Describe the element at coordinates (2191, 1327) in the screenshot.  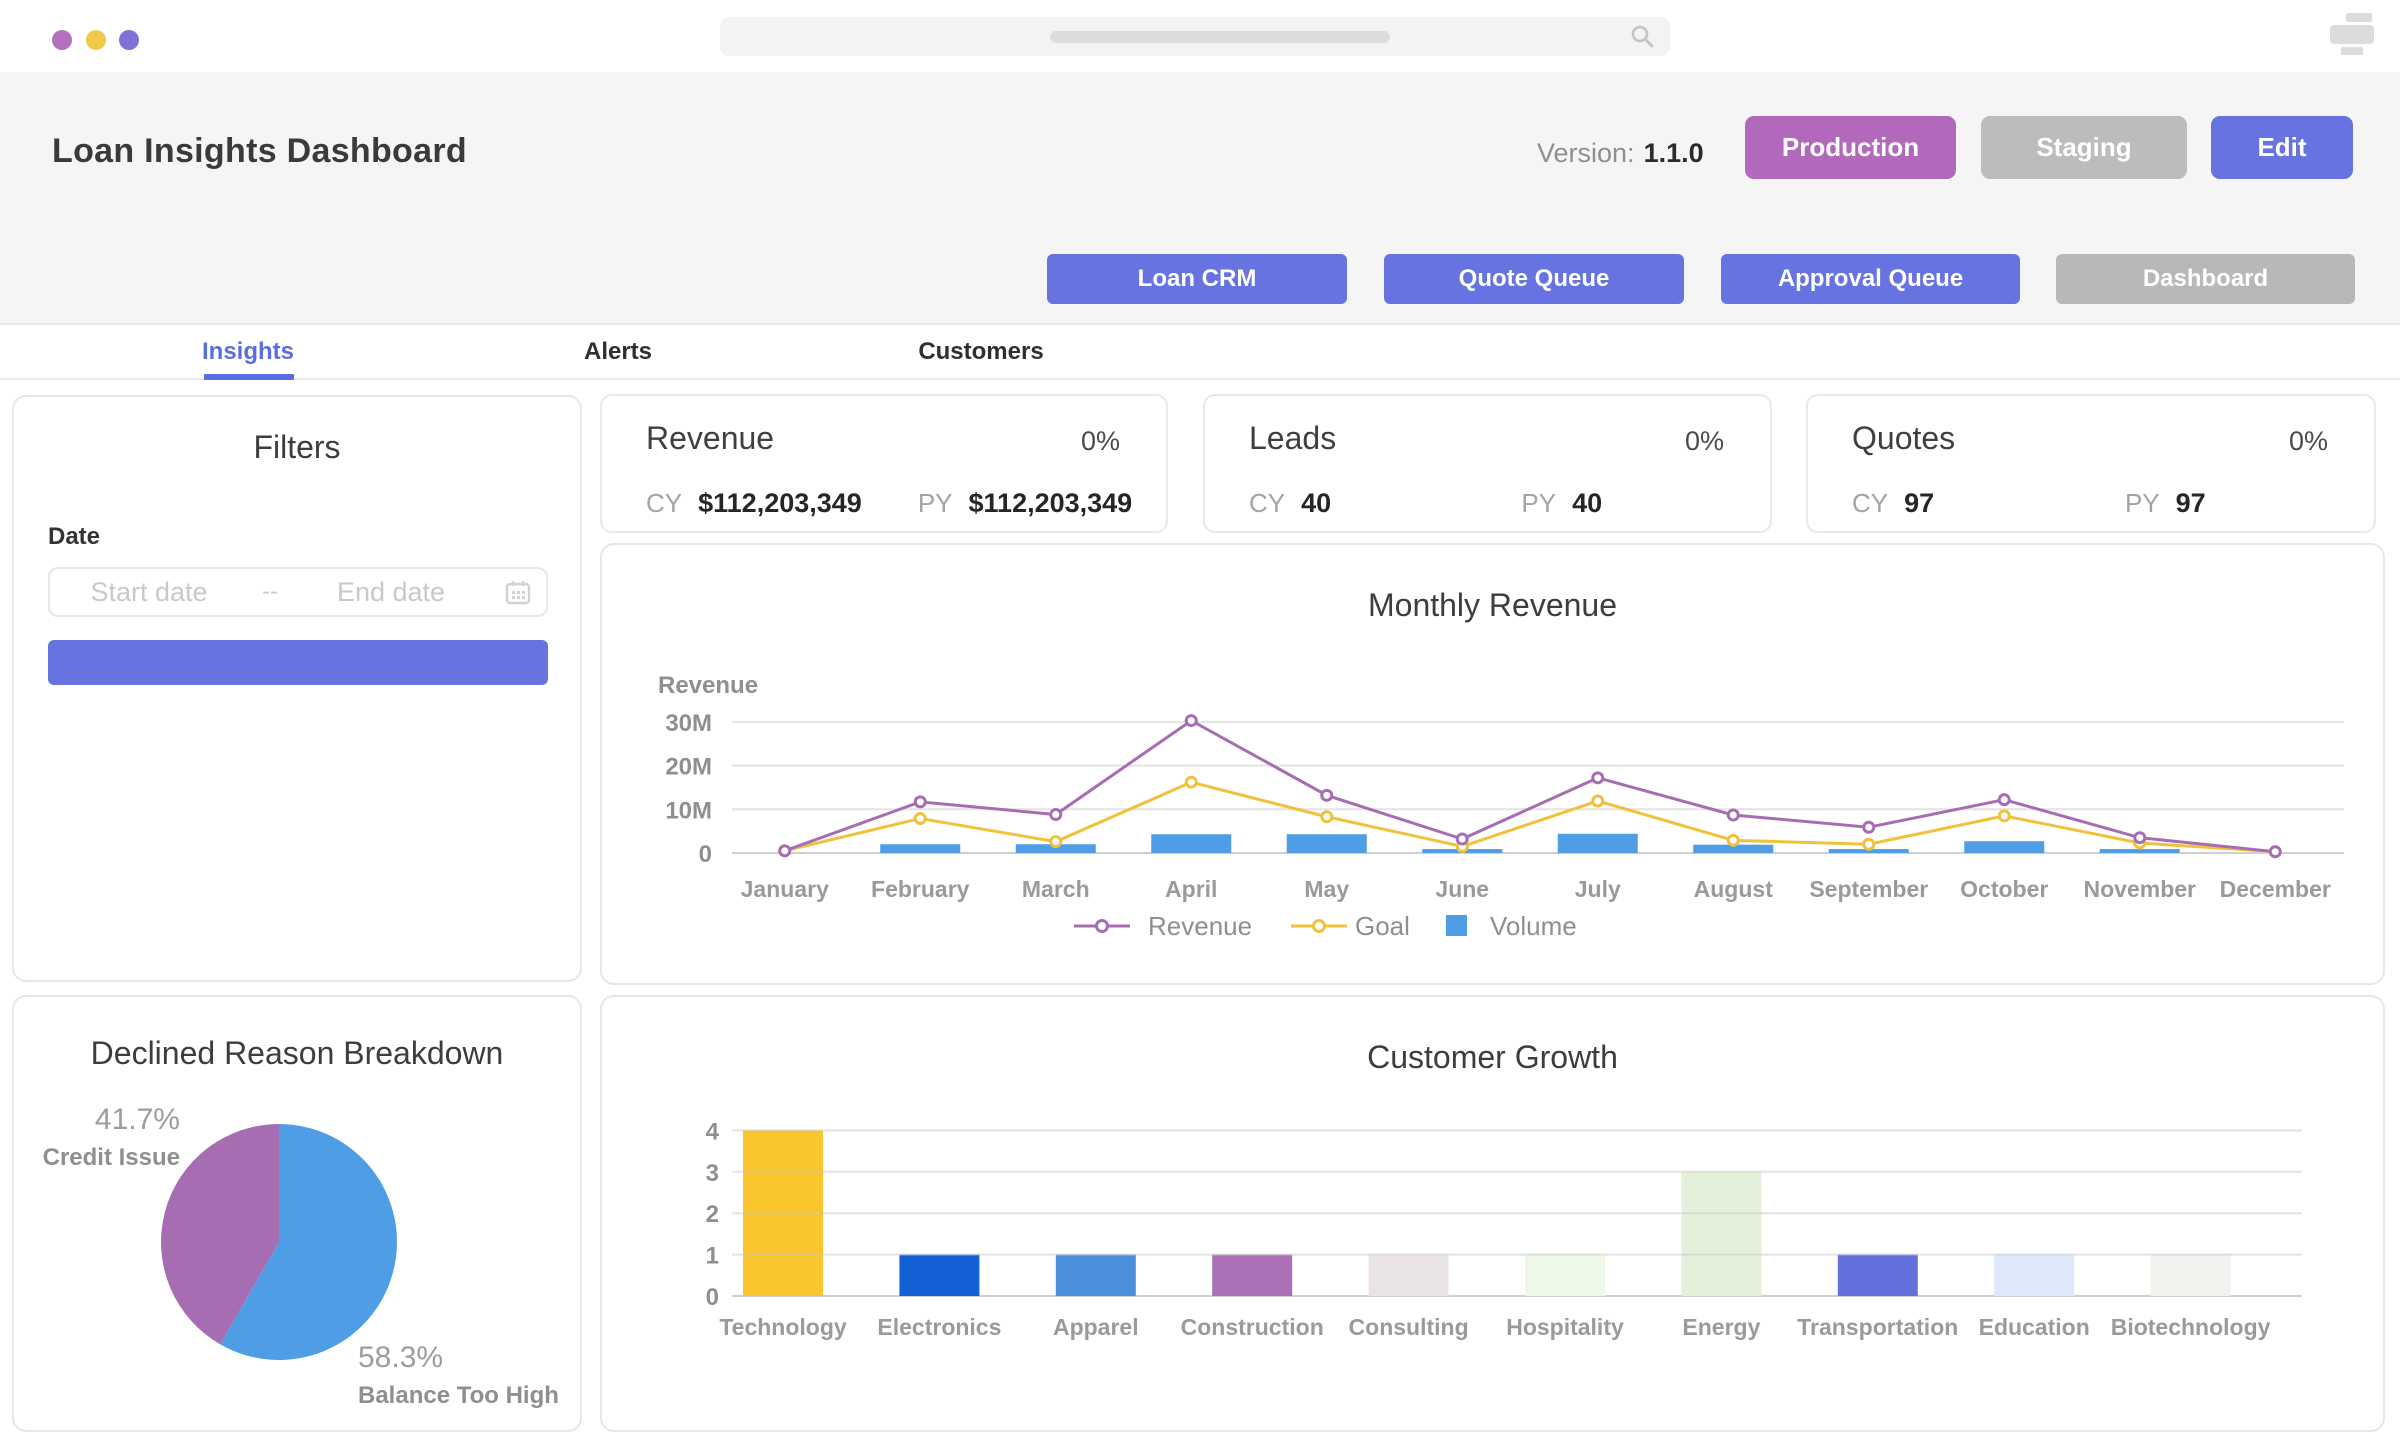
I see `svg-text: Biotechnology` at that location.